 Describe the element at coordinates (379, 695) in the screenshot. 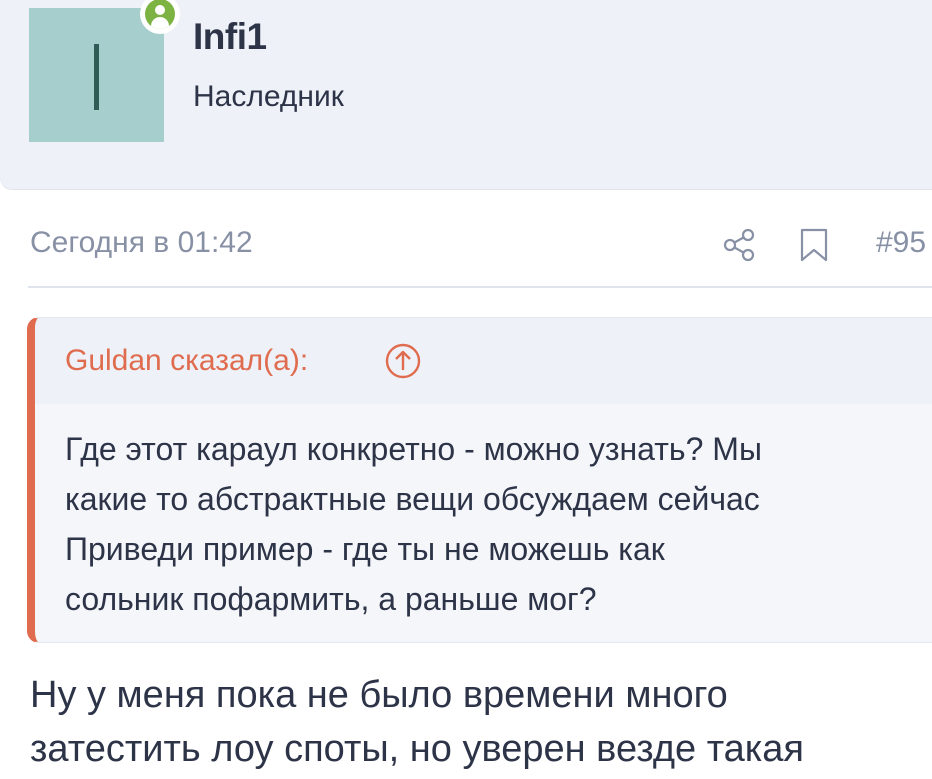

I see `post-text-line: Ну у меня пока не было времени много` at that location.